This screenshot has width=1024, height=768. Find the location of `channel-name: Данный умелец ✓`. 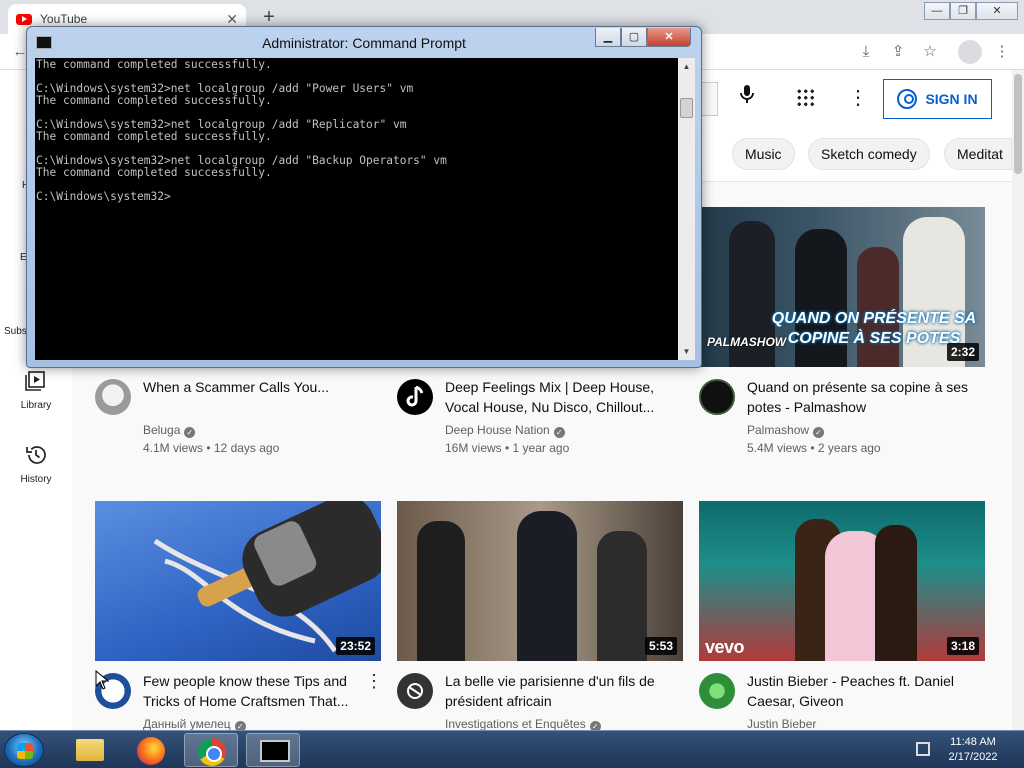

channel-name: Данный умелец ✓ is located at coordinates (194, 723).